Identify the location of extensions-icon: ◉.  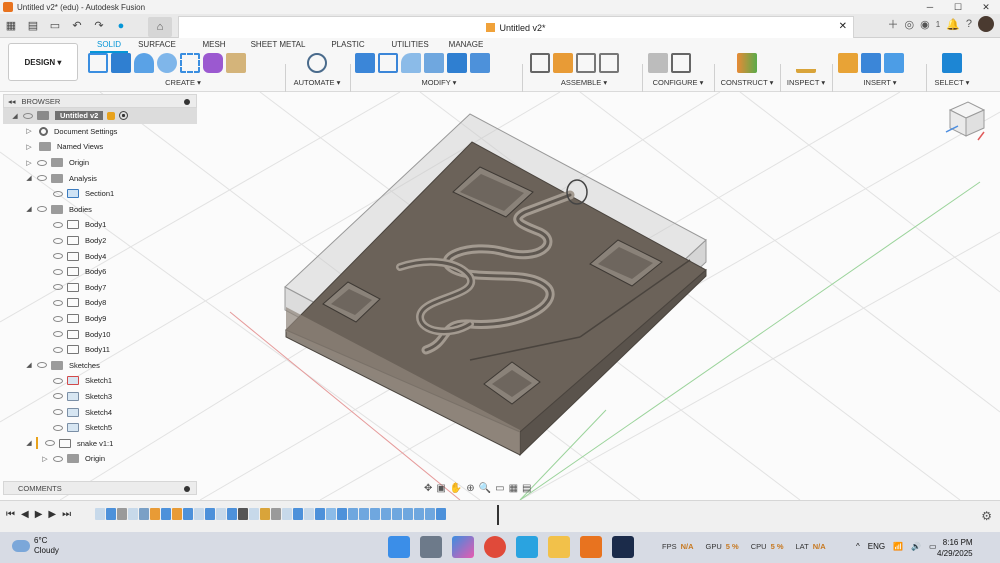
(925, 24).